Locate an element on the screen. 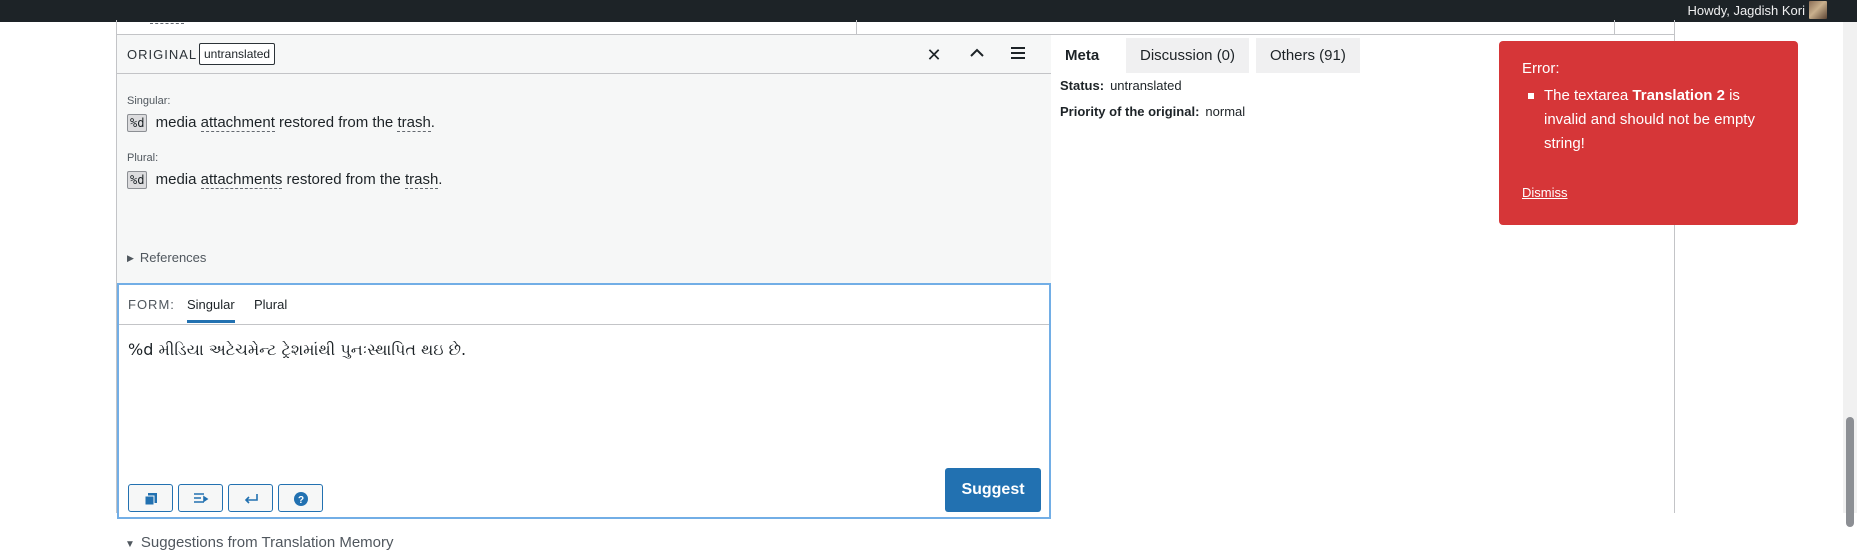 This screenshot has width=1857, height=551. avatar is located at coordinates (1818, 10).